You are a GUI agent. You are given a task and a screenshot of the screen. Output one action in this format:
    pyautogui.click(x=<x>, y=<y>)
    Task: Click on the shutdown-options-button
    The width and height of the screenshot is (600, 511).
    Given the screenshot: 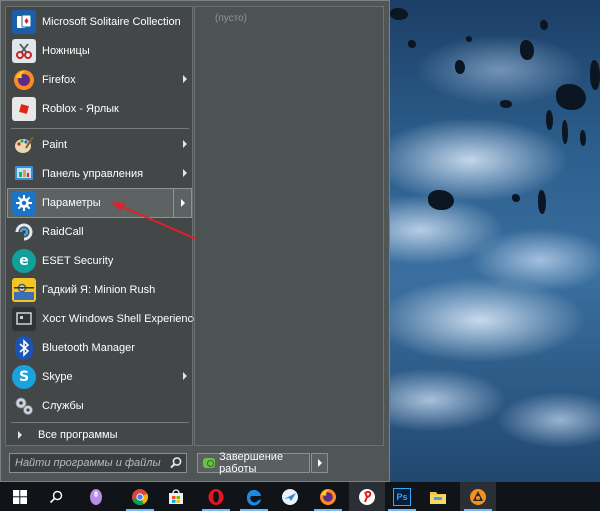 What is the action you would take?
    pyautogui.click(x=319, y=463)
    